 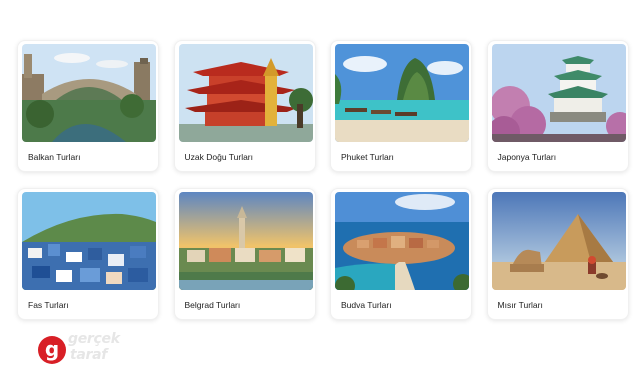 I want to click on pagoda-temple-photo, so click(x=245, y=93).